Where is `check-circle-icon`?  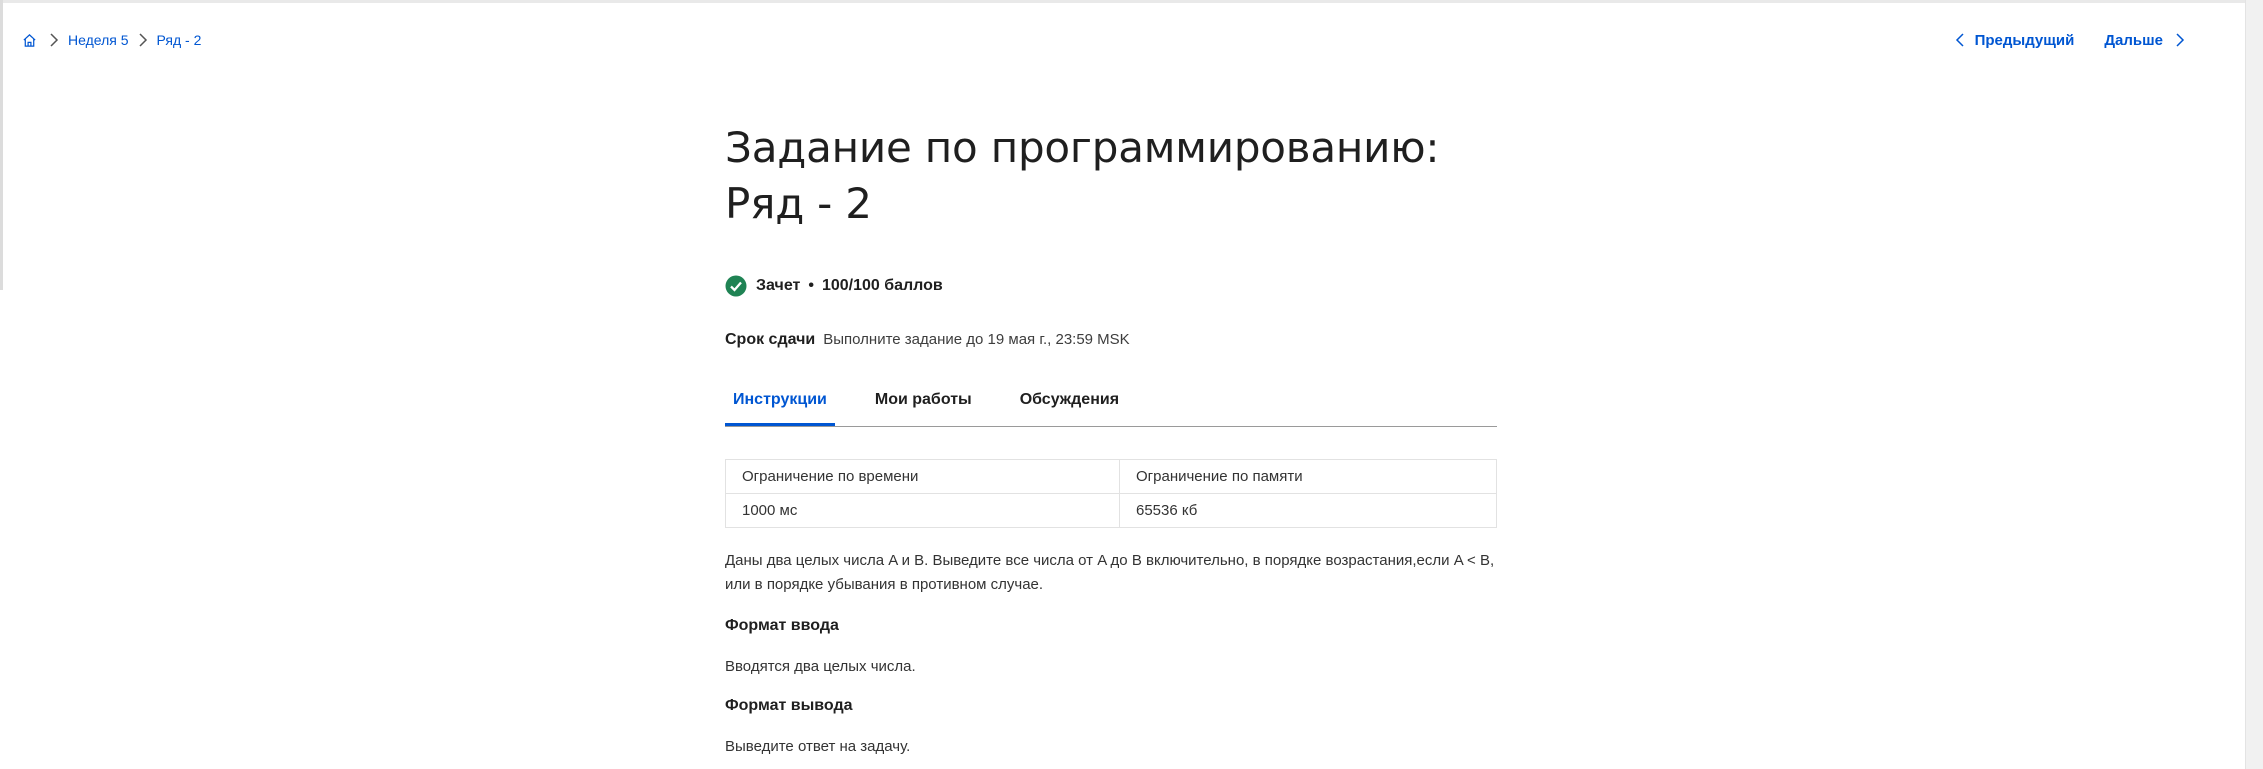 check-circle-icon is located at coordinates (736, 286).